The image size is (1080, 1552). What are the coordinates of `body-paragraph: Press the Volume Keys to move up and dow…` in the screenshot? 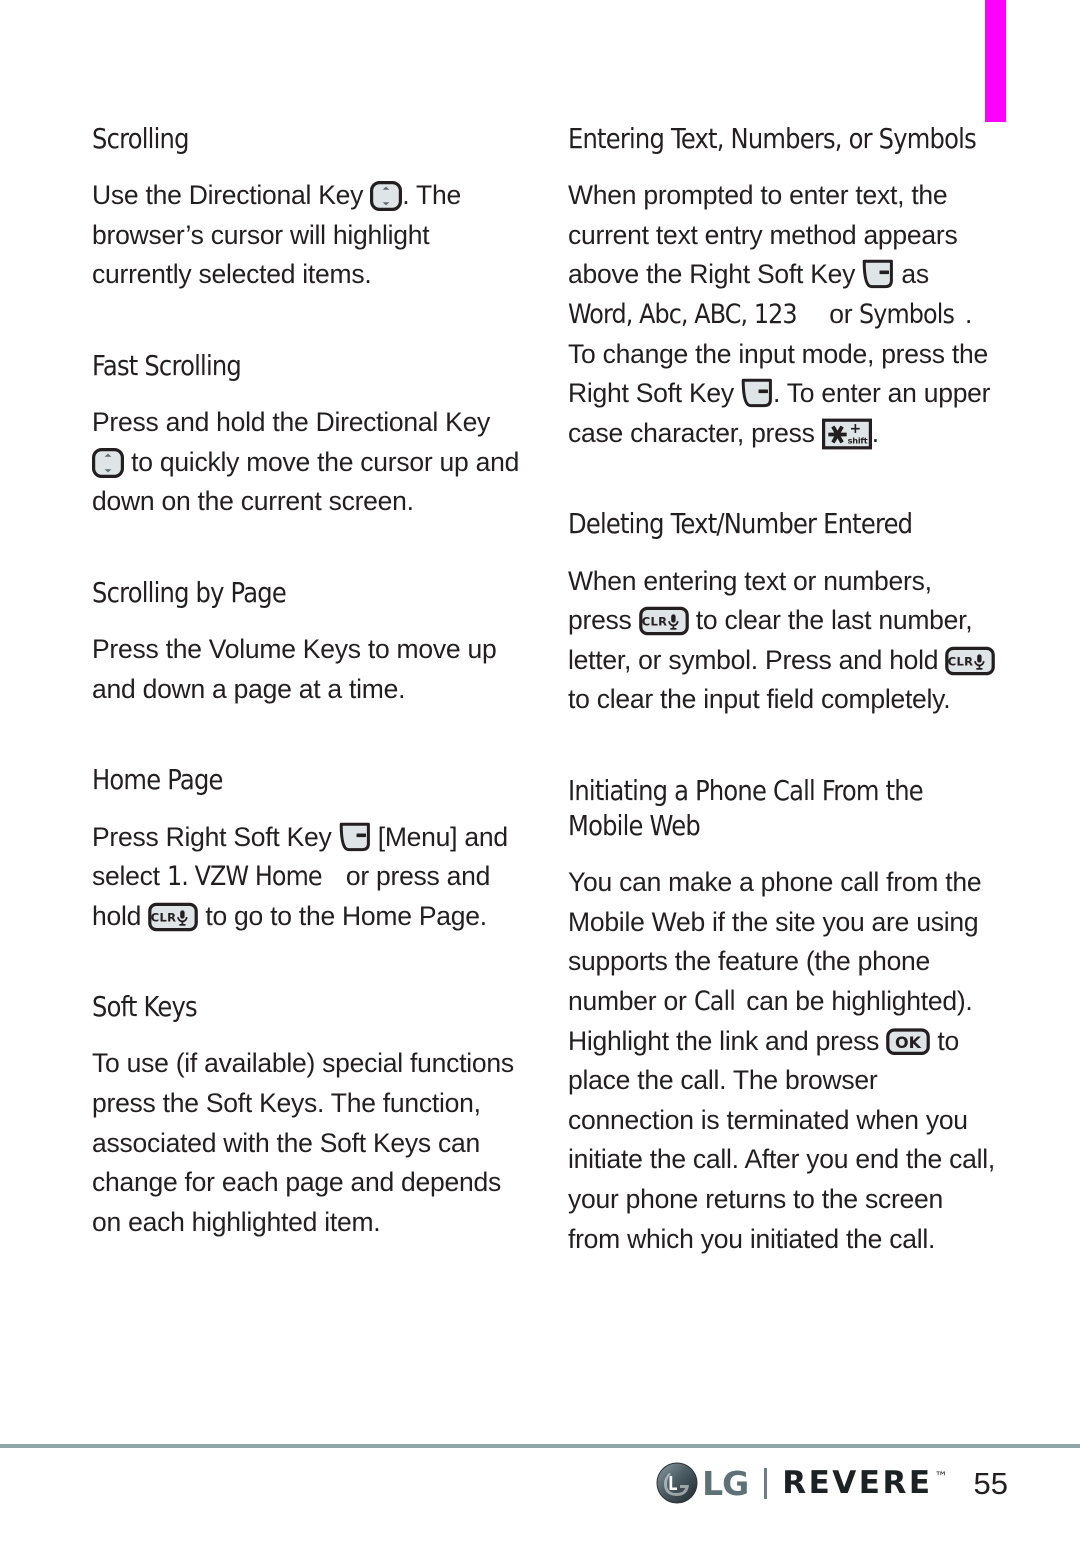 It's located at (307, 669).